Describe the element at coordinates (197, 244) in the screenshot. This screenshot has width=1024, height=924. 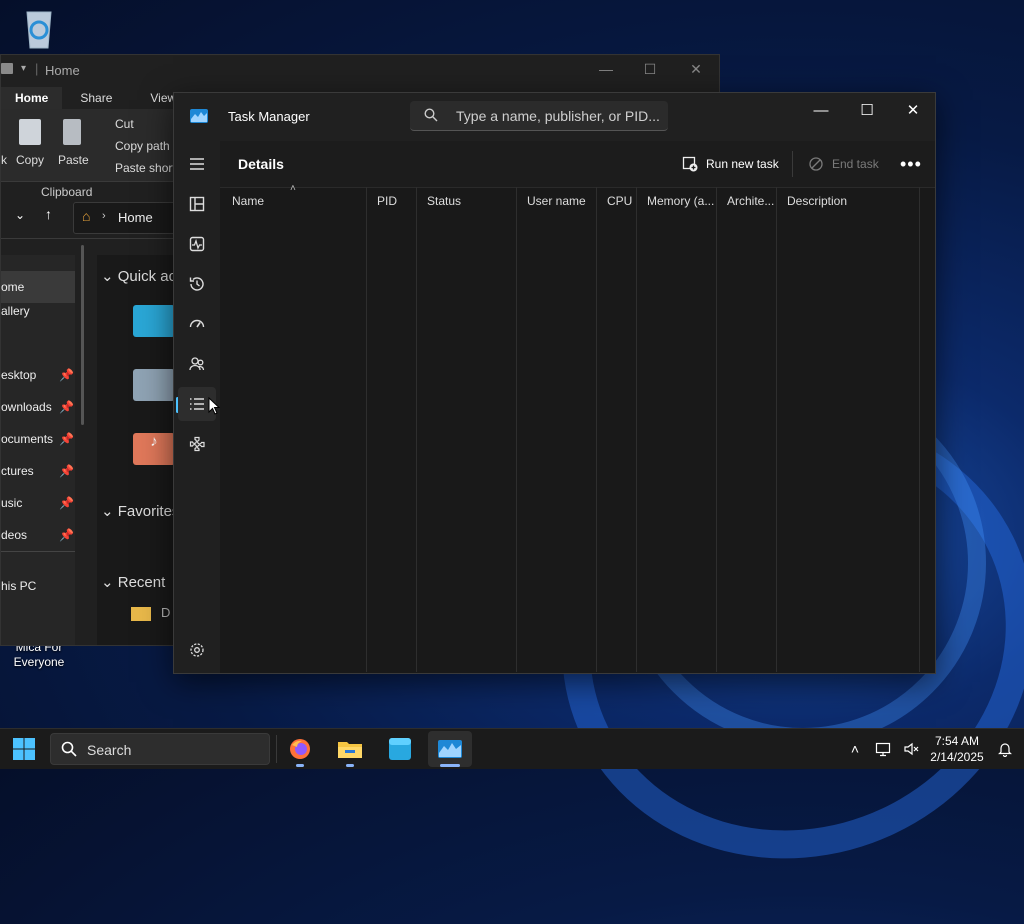
I see `nav-performance` at that location.